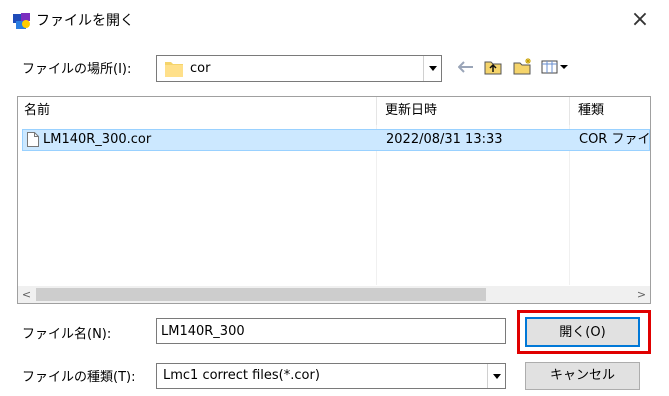 The width and height of the screenshot is (669, 396). I want to click on file-name: LM140R_300.cor, so click(97, 139).